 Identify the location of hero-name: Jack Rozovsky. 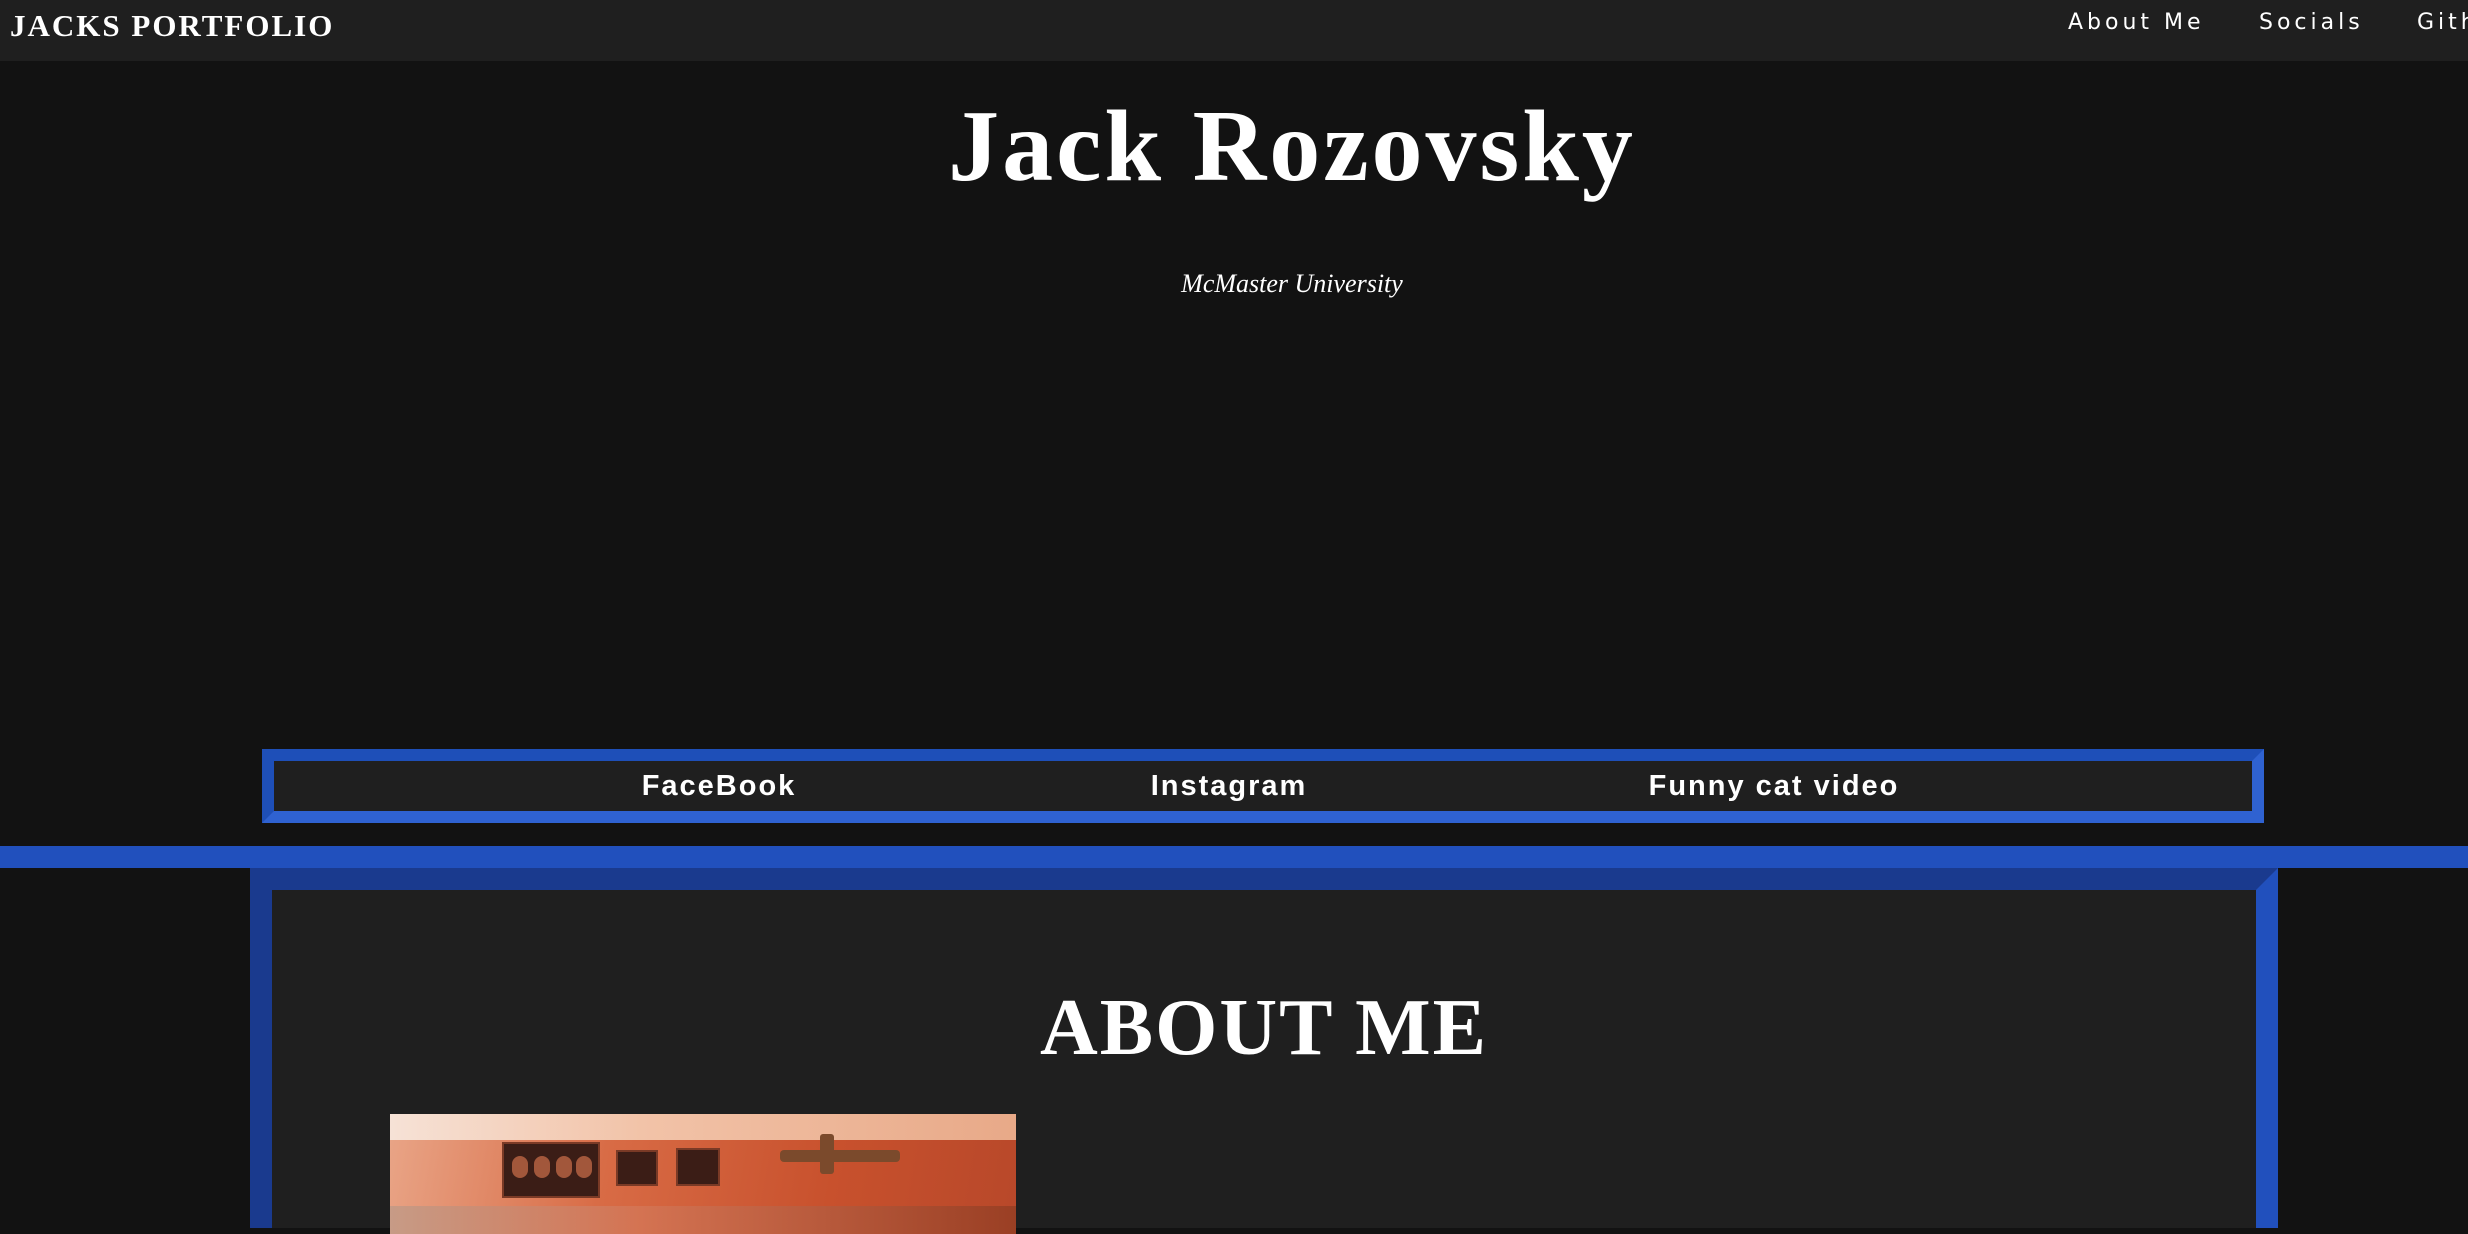
(1292, 146).